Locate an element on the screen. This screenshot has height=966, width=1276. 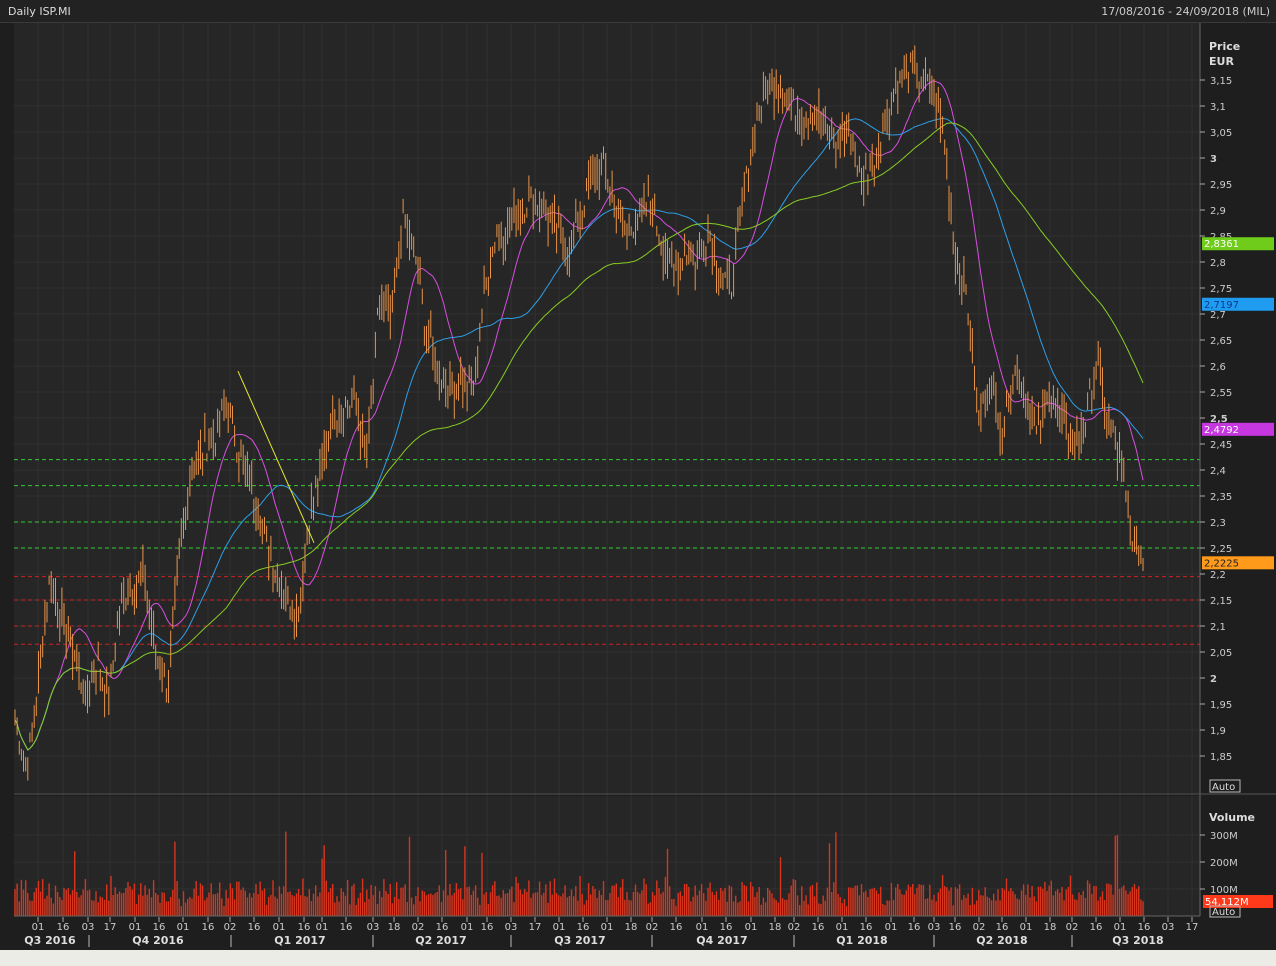
price-tick-label: 2,8 is located at coordinates (1218, 263).